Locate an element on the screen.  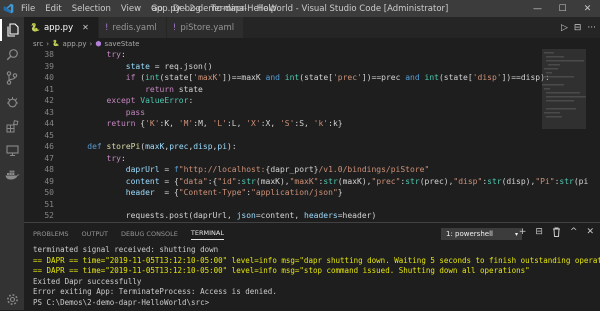
tab-redis-yaml: ! redis.yaml is located at coordinates (132, 27).